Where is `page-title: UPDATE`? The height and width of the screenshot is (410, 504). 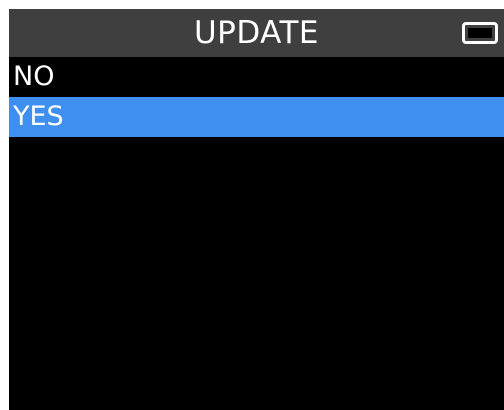 page-title: UPDATE is located at coordinates (256, 33).